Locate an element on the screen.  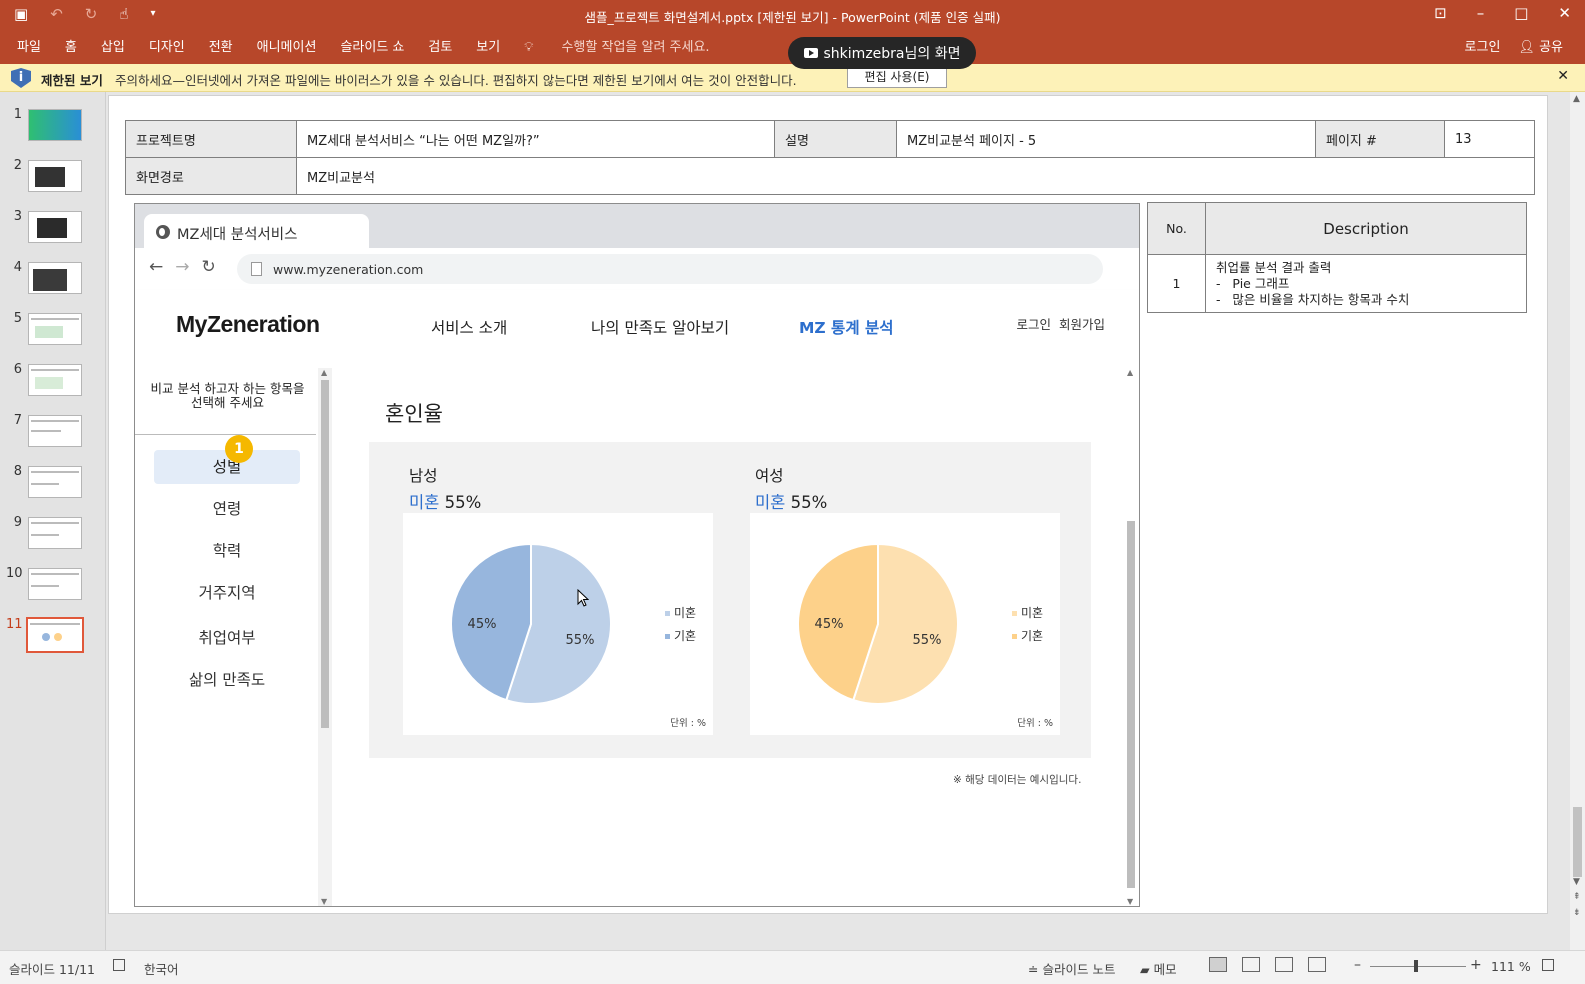
tab-slideshow: 슬라이드 쇼 is located at coordinates (372, 45).